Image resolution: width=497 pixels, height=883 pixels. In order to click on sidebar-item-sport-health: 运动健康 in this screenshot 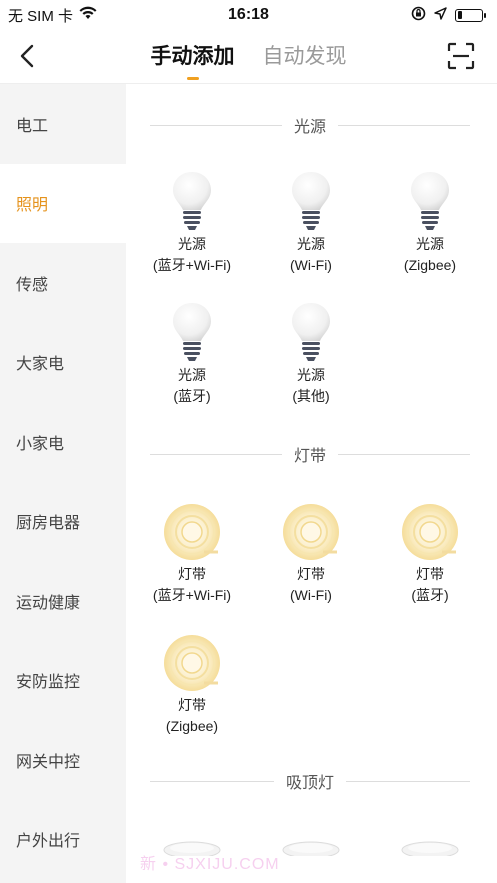, I will do `click(63, 601)`.